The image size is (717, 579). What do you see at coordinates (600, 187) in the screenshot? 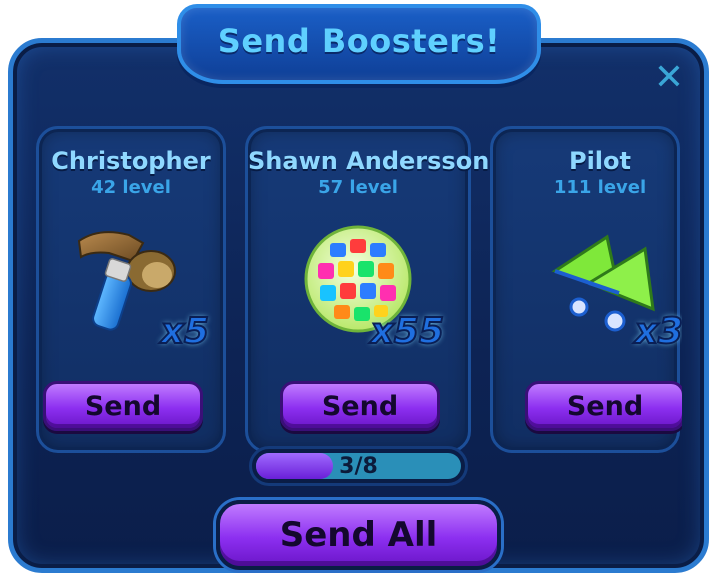
I see `friend-level: 111 level` at bounding box center [600, 187].